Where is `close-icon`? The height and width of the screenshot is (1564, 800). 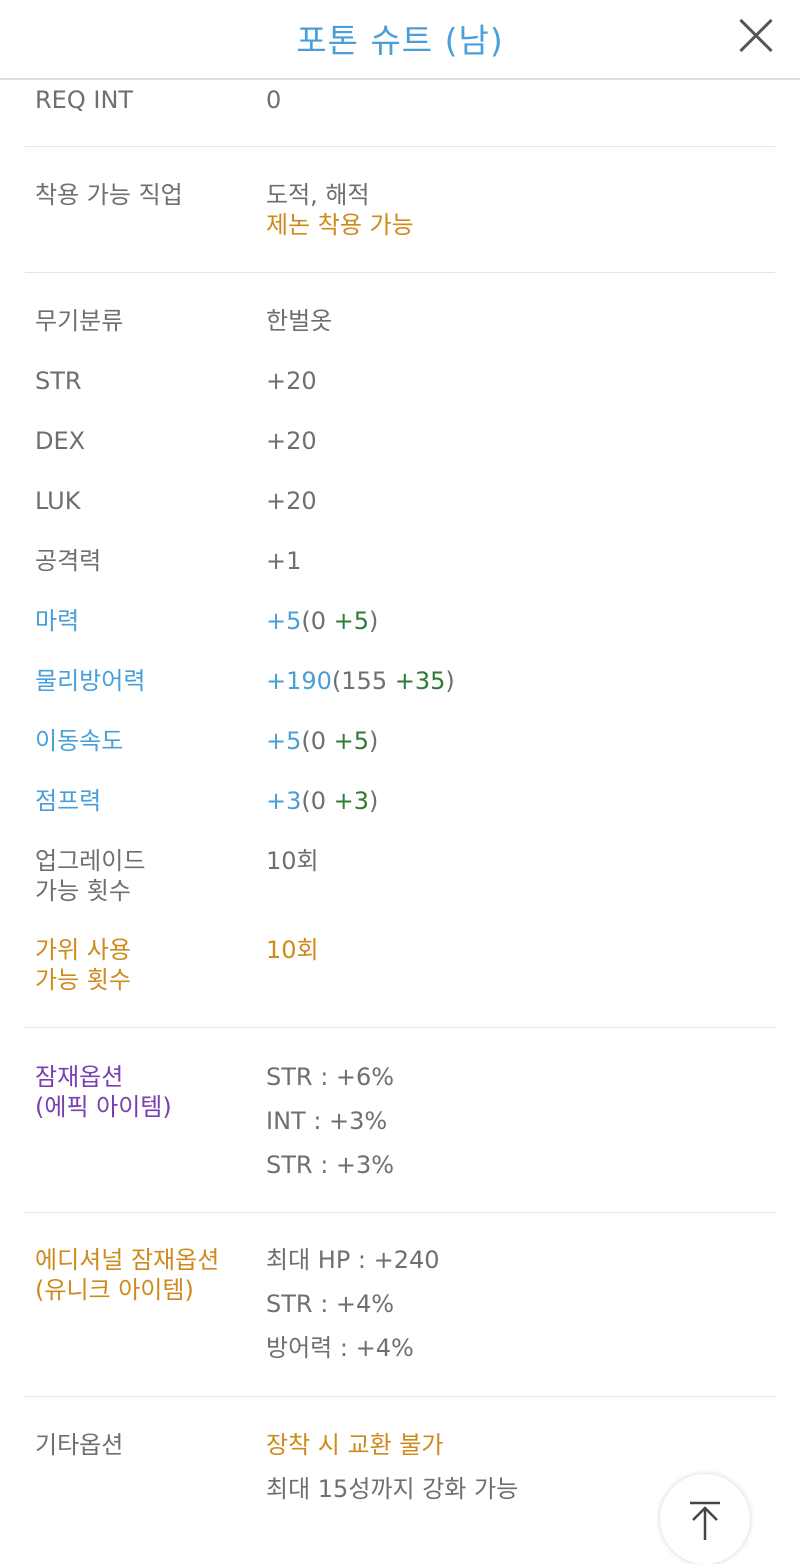 close-icon is located at coordinates (756, 36).